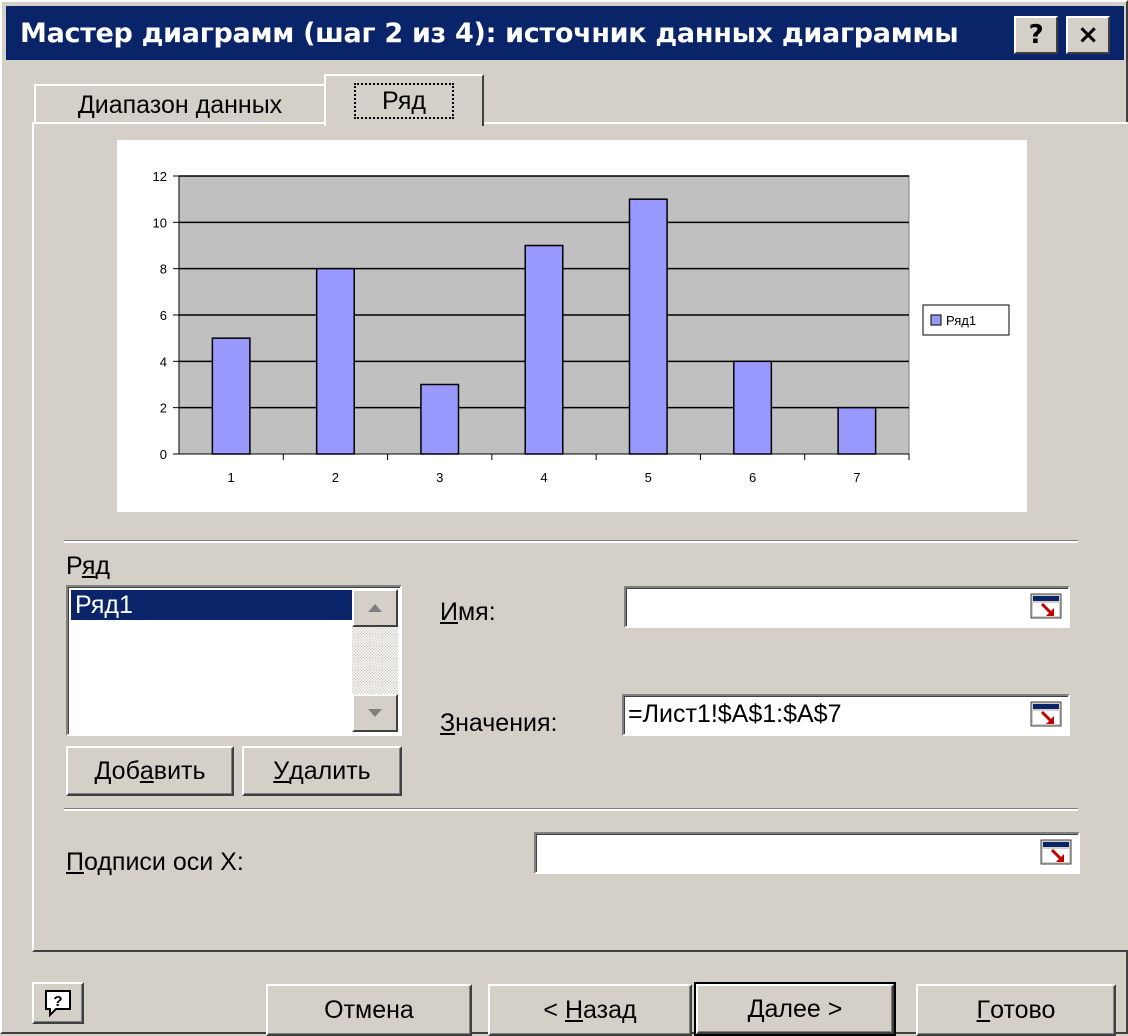 The height and width of the screenshot is (1036, 1128). Describe the element at coordinates (213, 605) in the screenshot. I see `list-item: Ряд1` at that location.